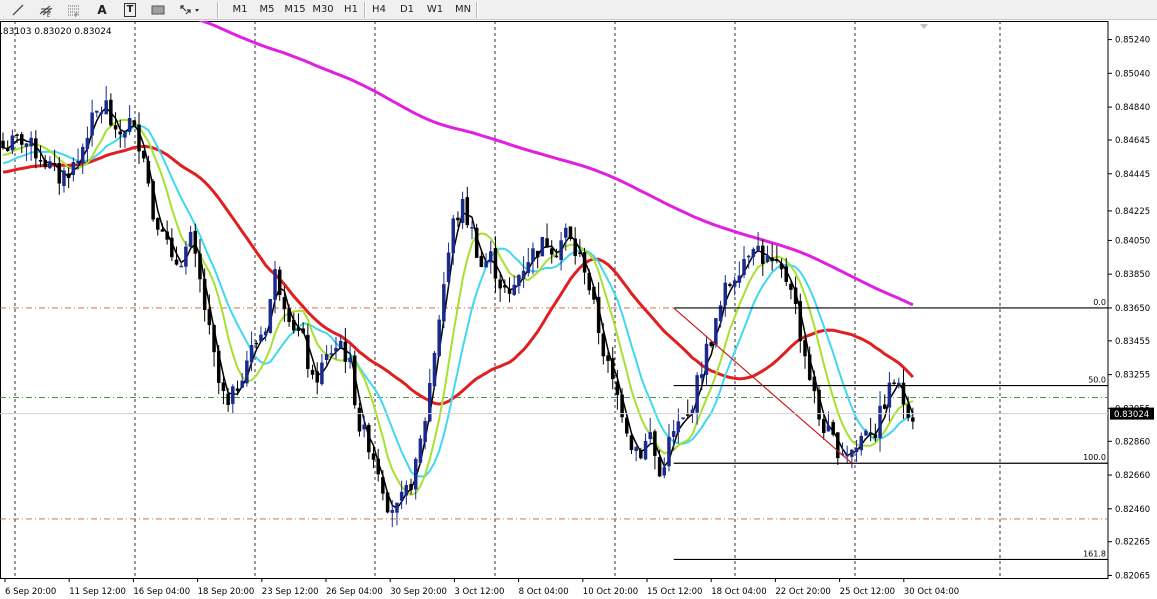 This screenshot has height=599, width=1157. I want to click on chart-shift-marker-icon, so click(924, 26).